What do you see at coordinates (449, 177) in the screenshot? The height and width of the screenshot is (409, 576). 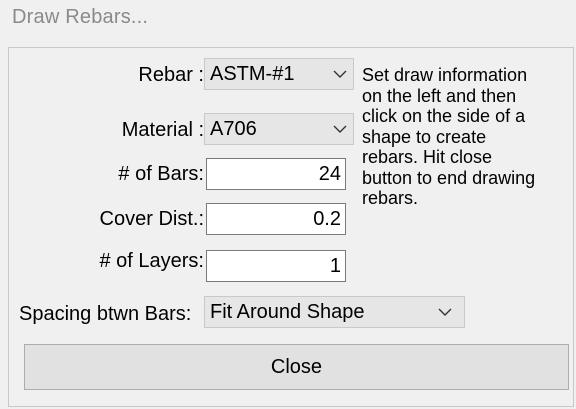 I see `instructions-line: button to end drawing` at bounding box center [449, 177].